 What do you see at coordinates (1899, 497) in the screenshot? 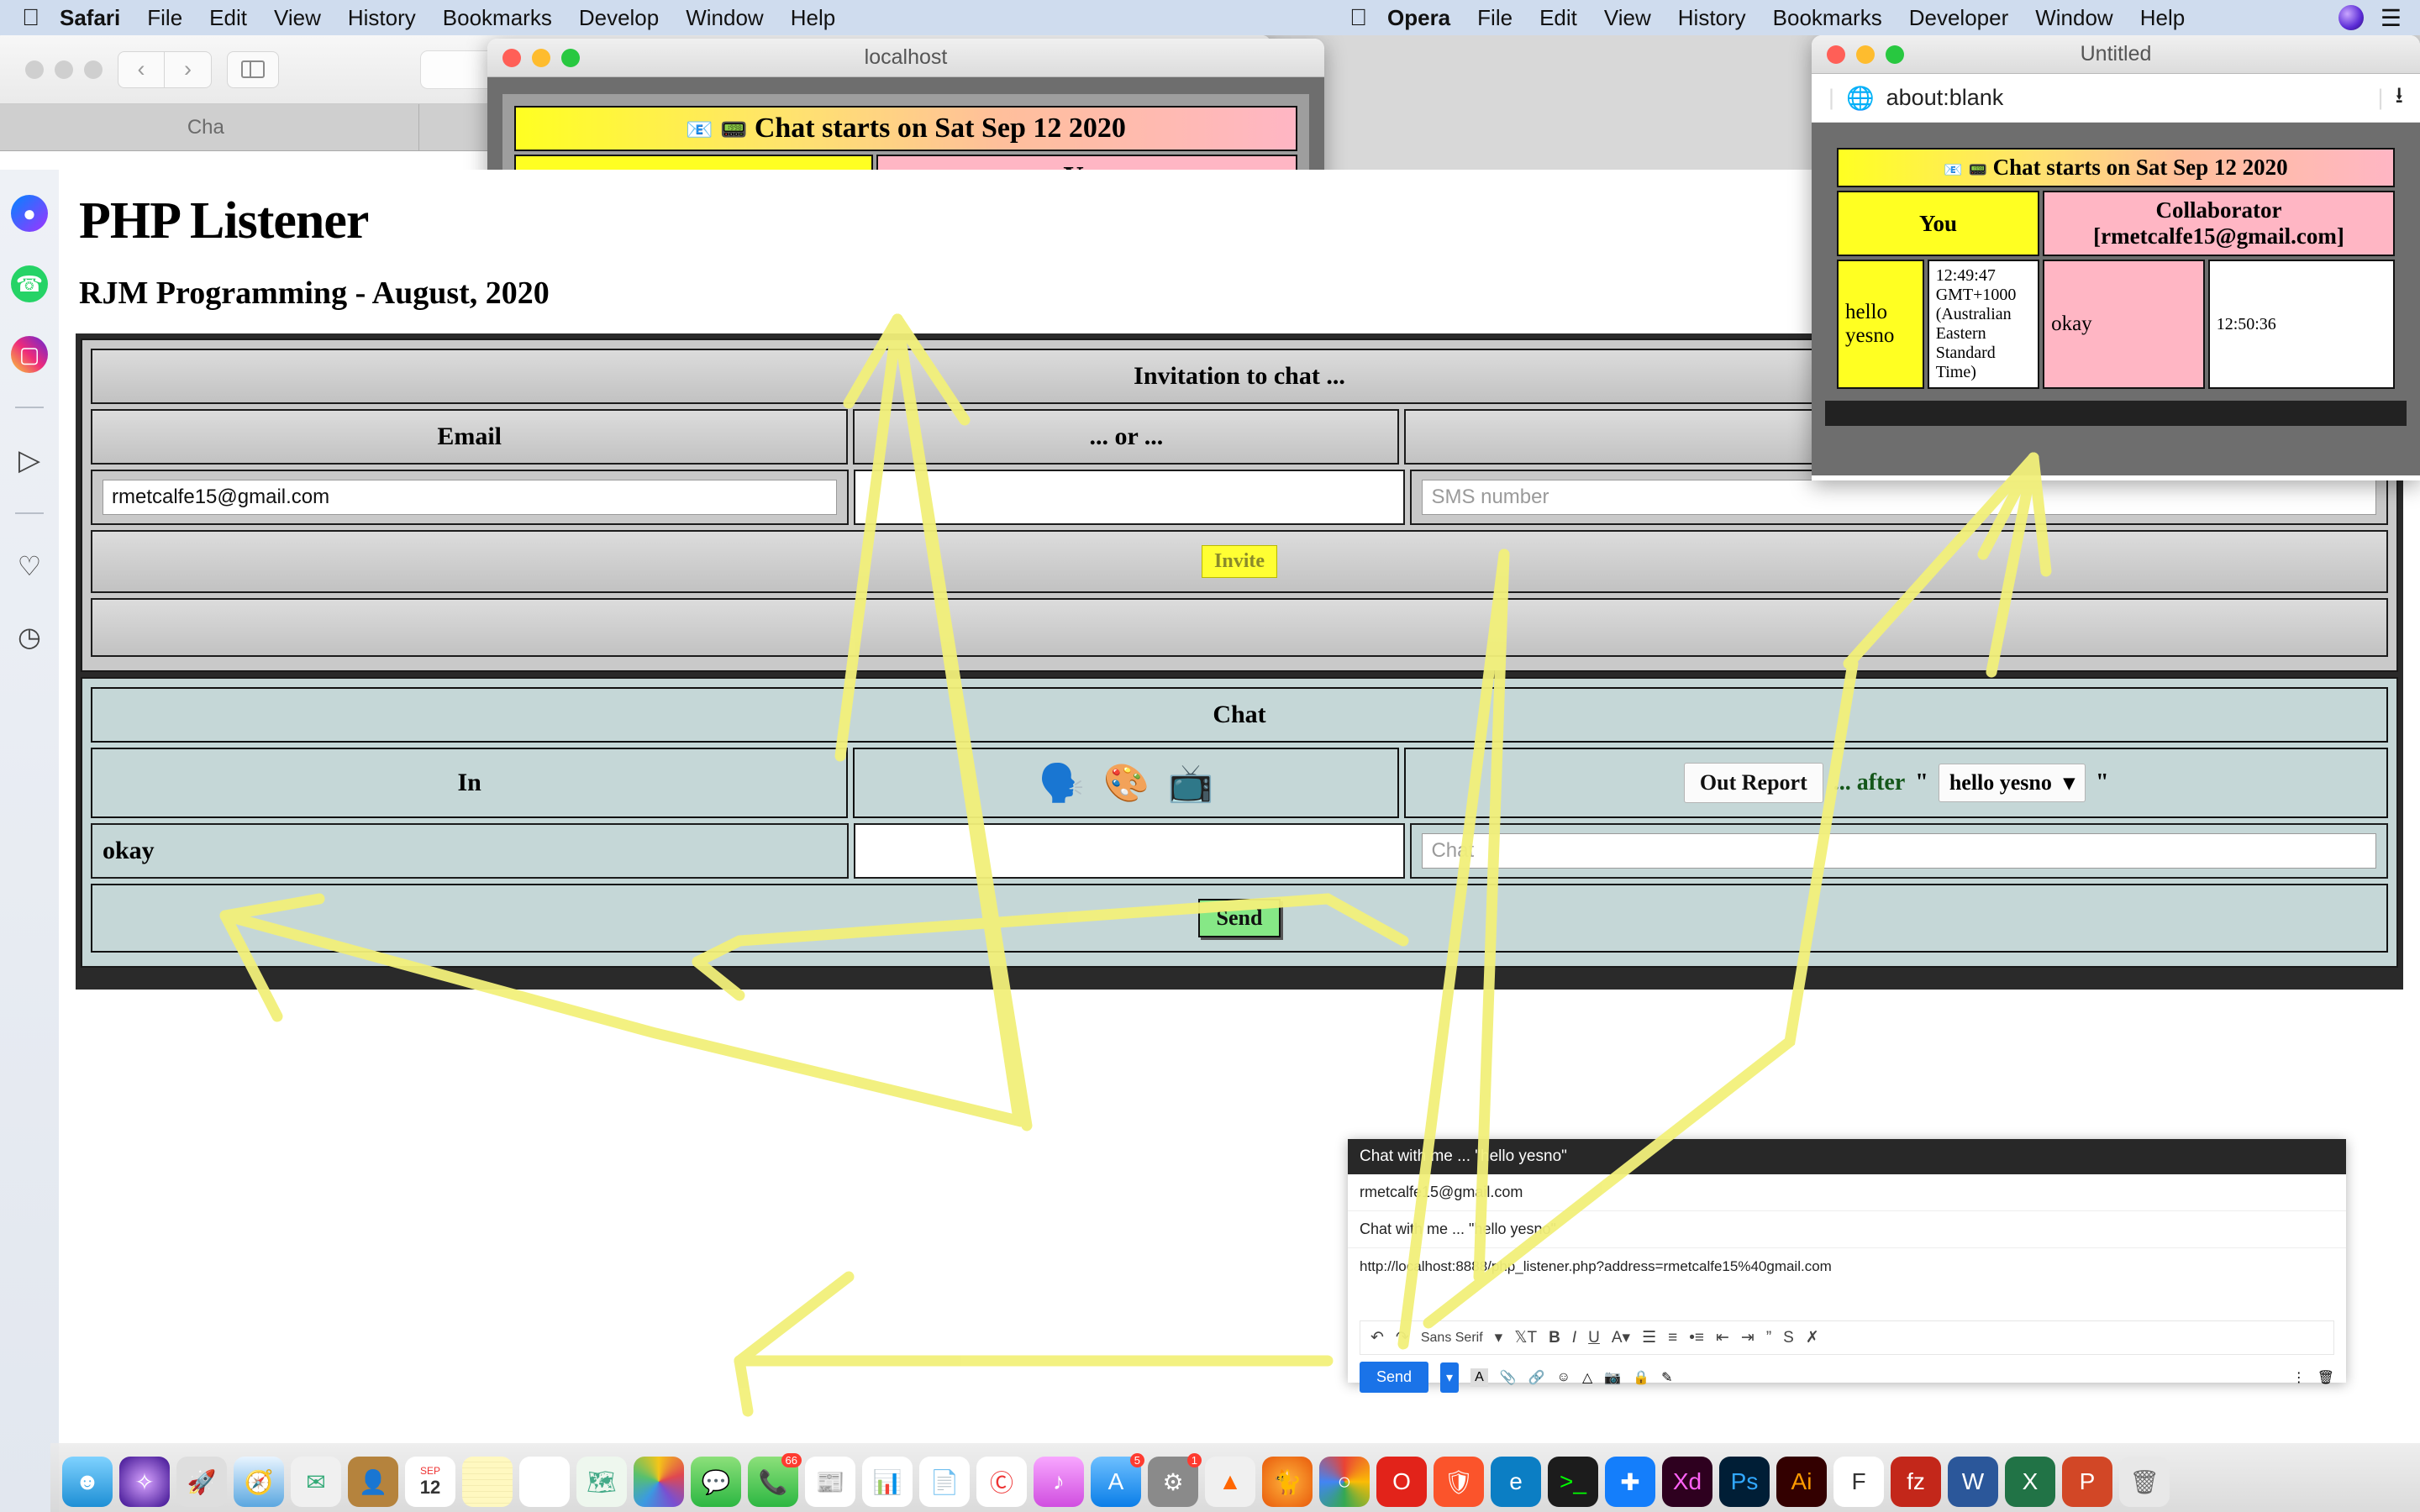
I see `sms-input: SMS number` at bounding box center [1899, 497].